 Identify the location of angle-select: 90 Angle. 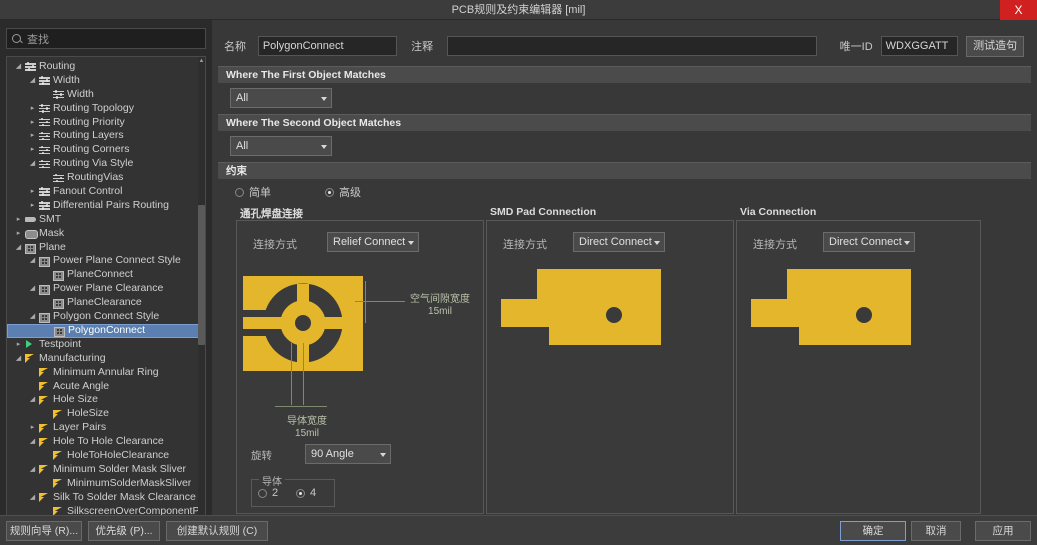
(348, 454).